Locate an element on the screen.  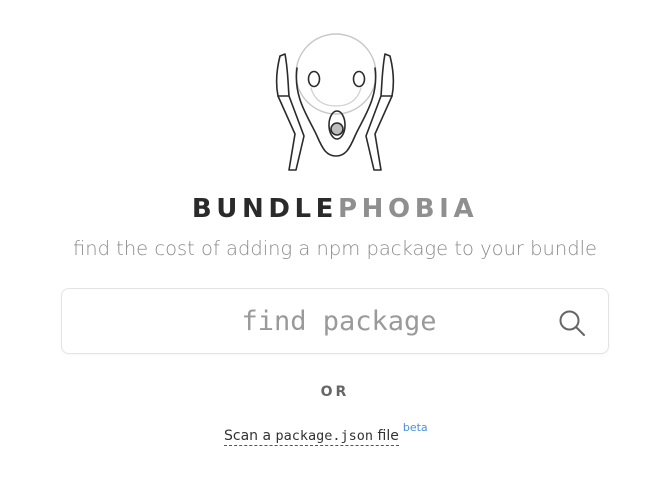
or-separator: OR is located at coordinates (335, 392).